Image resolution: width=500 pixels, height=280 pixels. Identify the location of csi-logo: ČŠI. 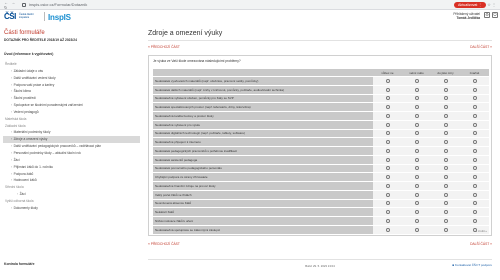
(10, 16).